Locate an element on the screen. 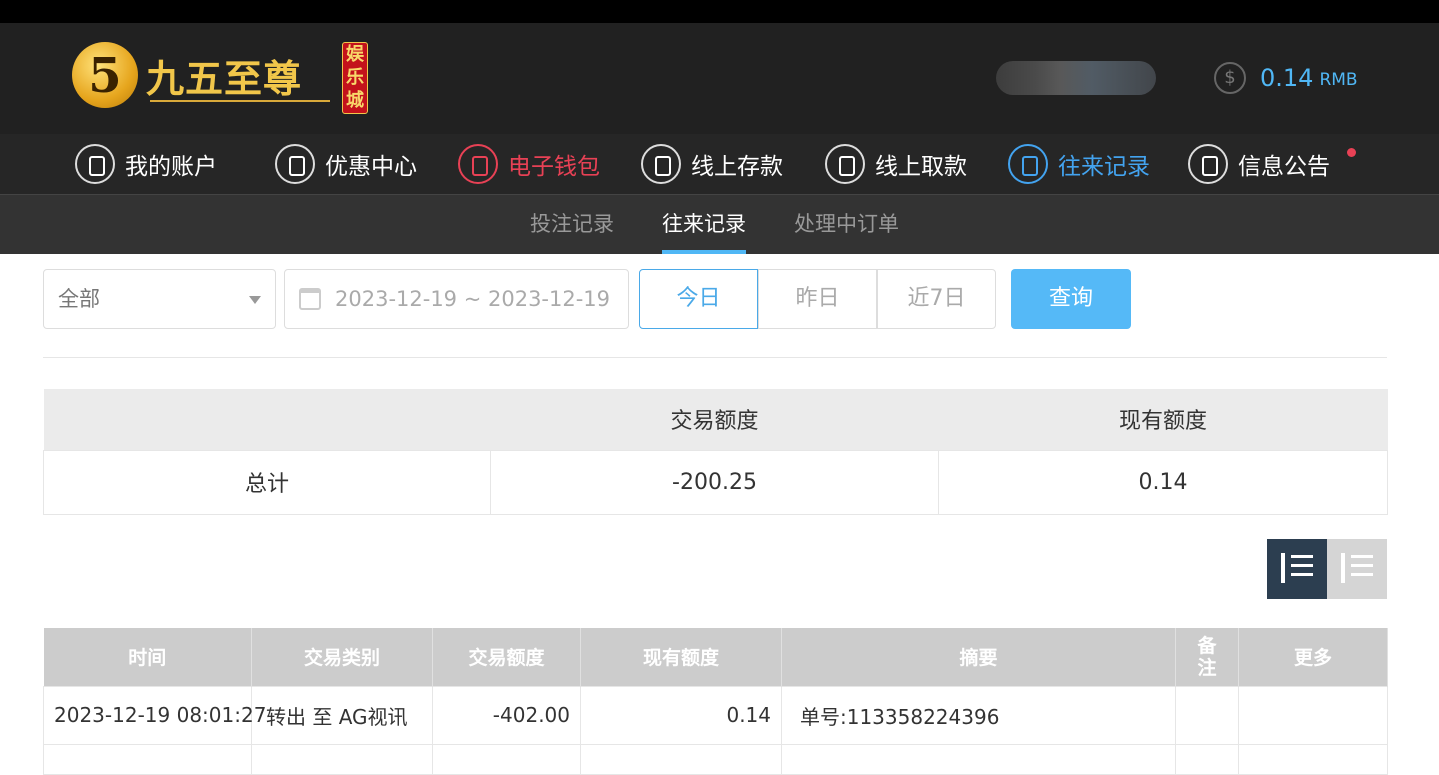 This screenshot has height=775, width=1439. deposit-icon is located at coordinates (661, 164).